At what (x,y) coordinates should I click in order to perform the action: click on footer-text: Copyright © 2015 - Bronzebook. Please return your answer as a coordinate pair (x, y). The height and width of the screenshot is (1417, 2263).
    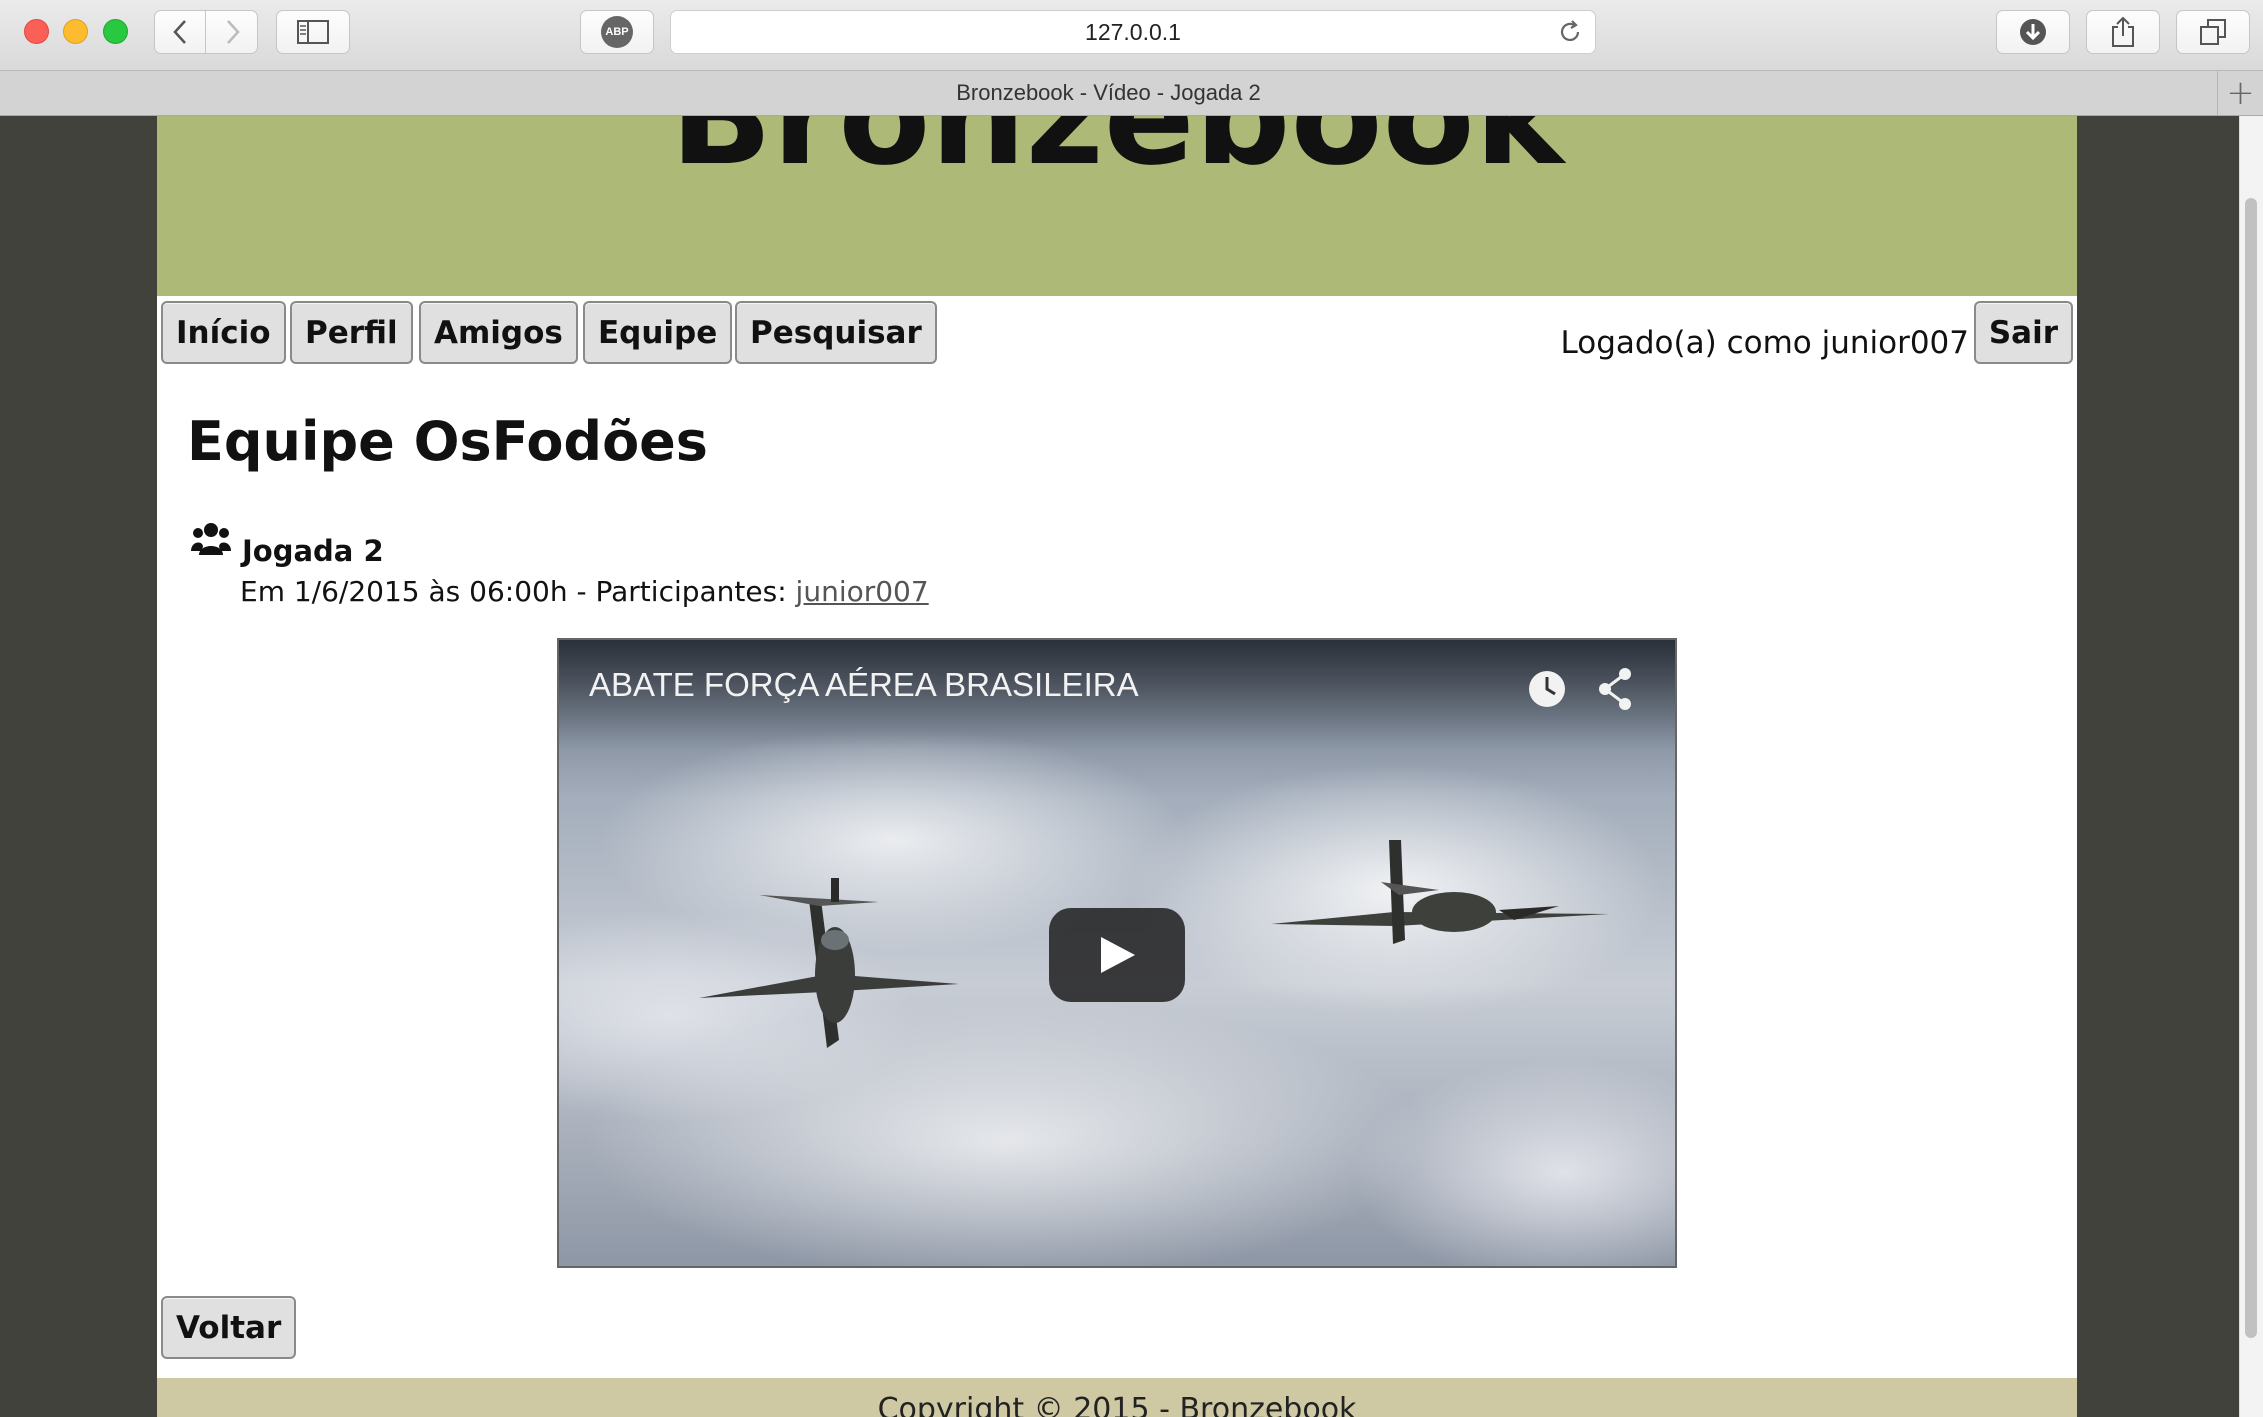
    Looking at the image, I should click on (1117, 1404).